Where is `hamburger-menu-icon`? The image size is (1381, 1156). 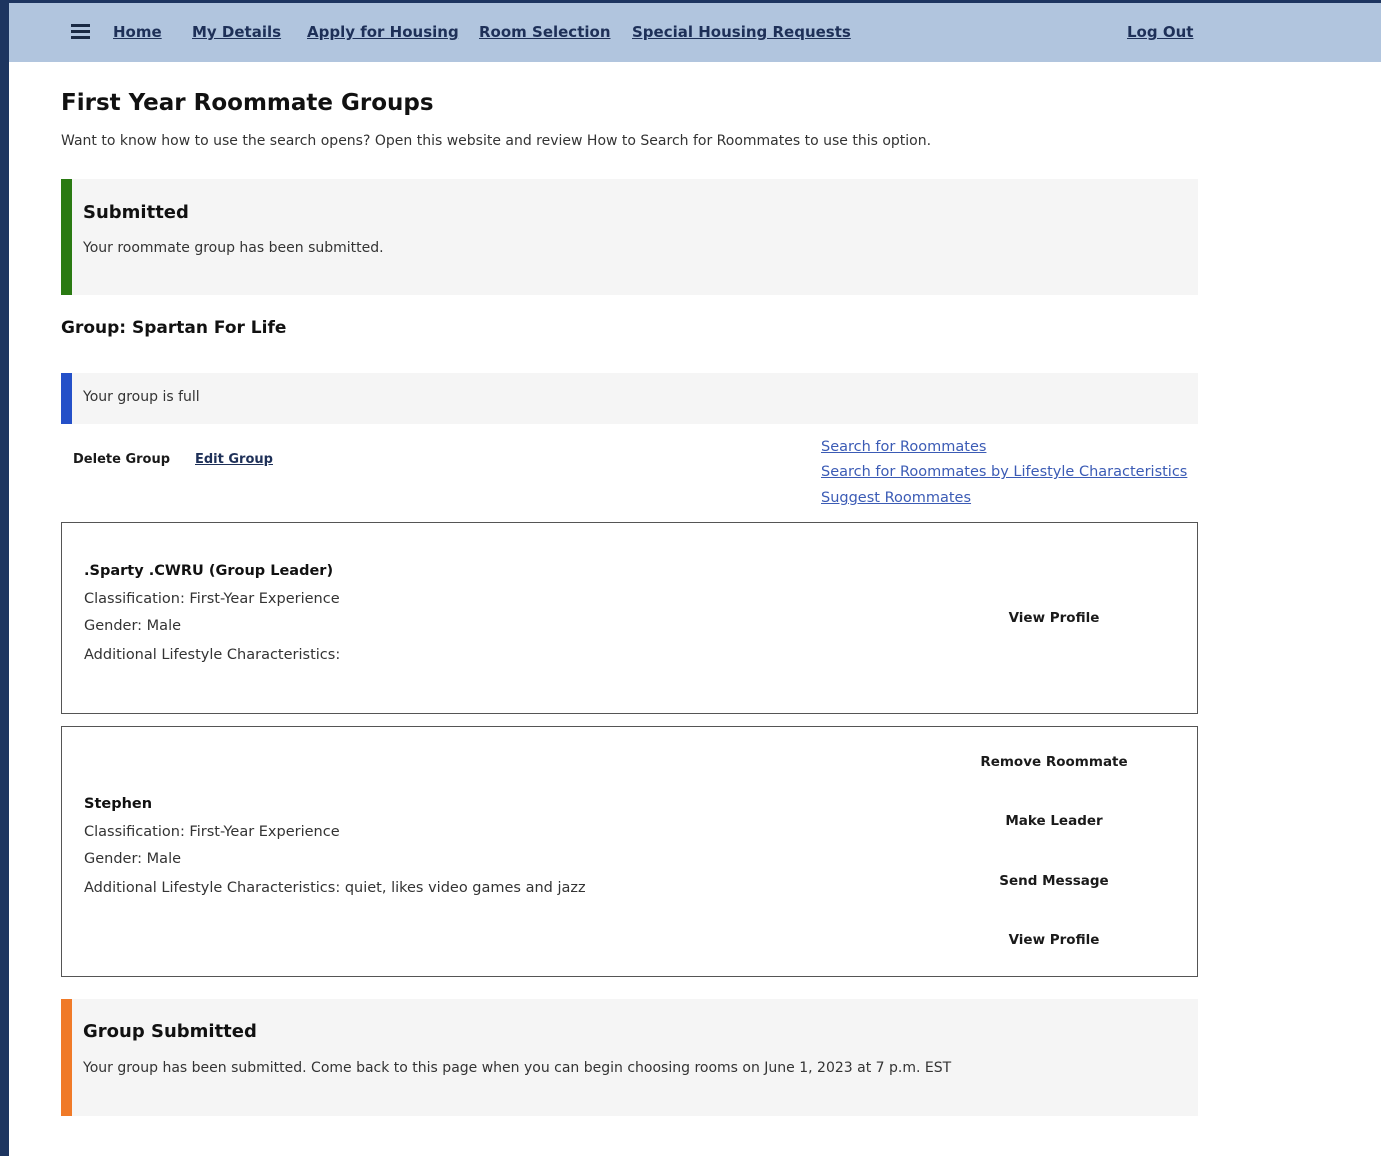
hamburger-menu-icon is located at coordinates (80, 31).